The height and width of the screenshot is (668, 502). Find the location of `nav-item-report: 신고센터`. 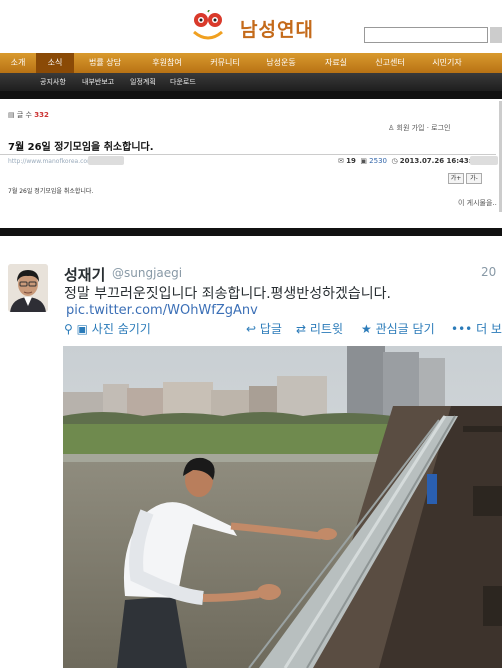

nav-item-report: 신고센터 is located at coordinates (390, 63).